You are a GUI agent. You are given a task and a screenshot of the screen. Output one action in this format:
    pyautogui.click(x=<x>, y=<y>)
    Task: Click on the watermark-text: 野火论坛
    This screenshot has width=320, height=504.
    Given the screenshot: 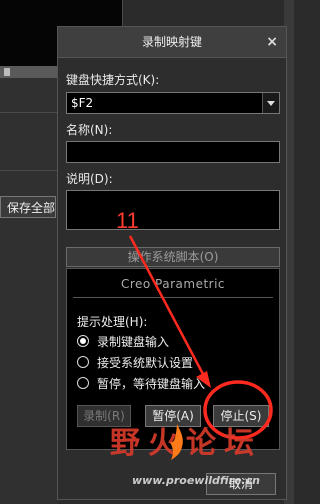 What is the action you would take?
    pyautogui.click(x=186, y=443)
    